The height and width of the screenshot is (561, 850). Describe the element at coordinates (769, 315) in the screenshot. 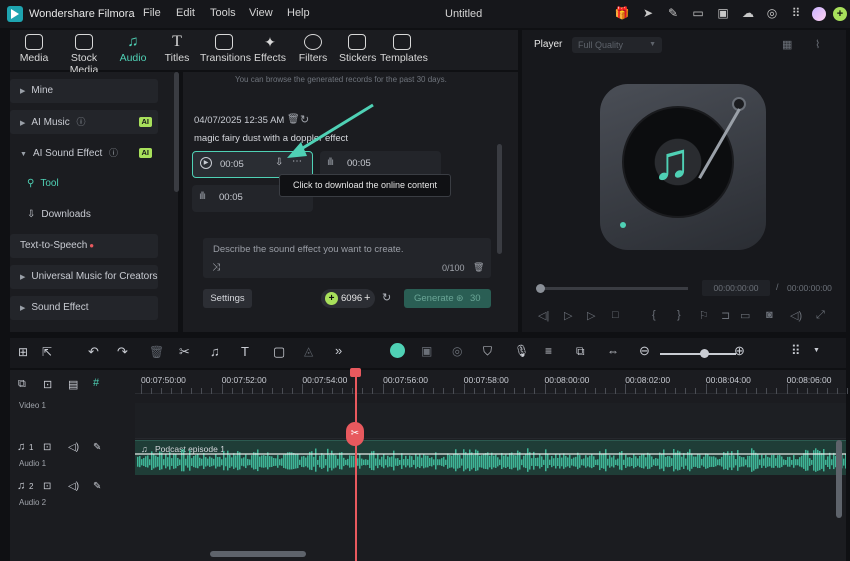

I see `snapshot-icon: ◙` at that location.